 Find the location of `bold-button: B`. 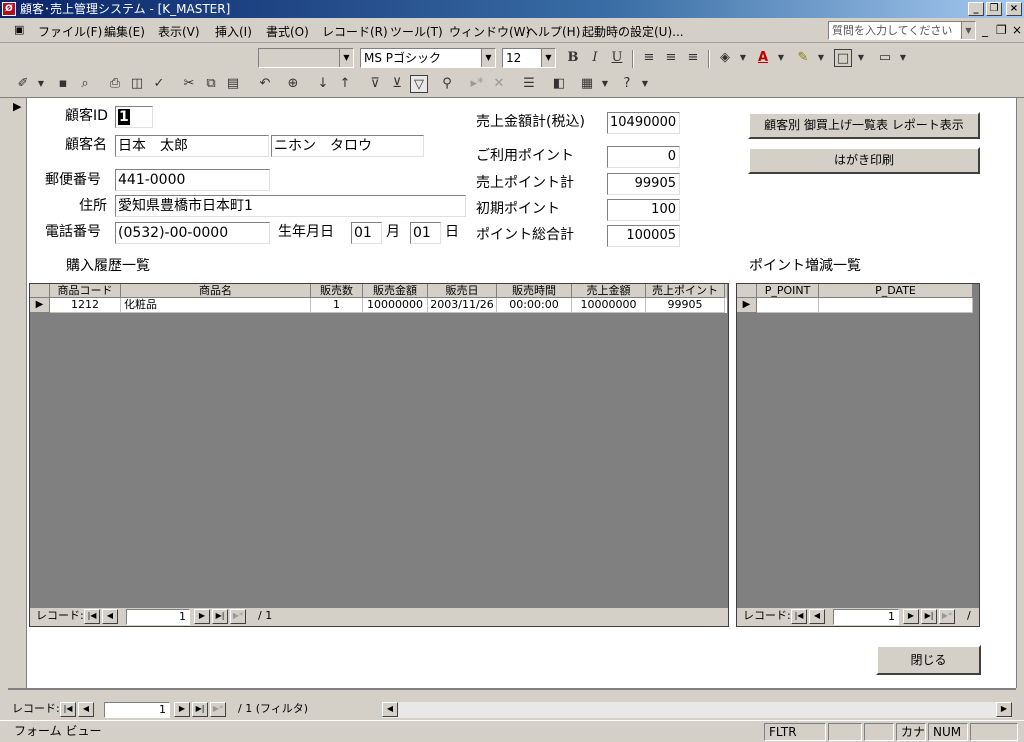

bold-button: B is located at coordinates (573, 58).